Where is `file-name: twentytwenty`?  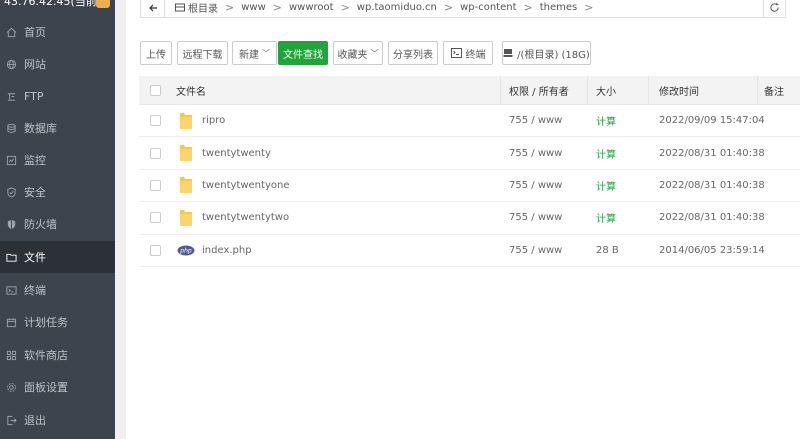
file-name: twentytwenty is located at coordinates (236, 152).